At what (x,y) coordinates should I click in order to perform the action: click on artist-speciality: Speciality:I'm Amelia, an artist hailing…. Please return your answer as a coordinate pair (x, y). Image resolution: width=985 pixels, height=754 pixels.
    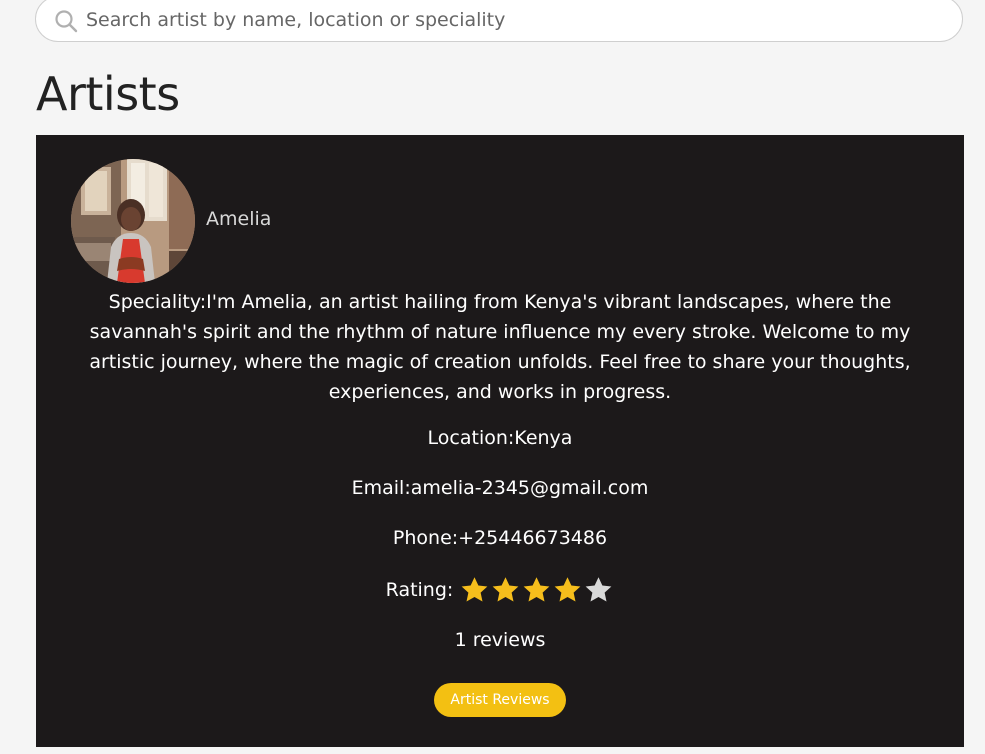
    Looking at the image, I should click on (500, 347).